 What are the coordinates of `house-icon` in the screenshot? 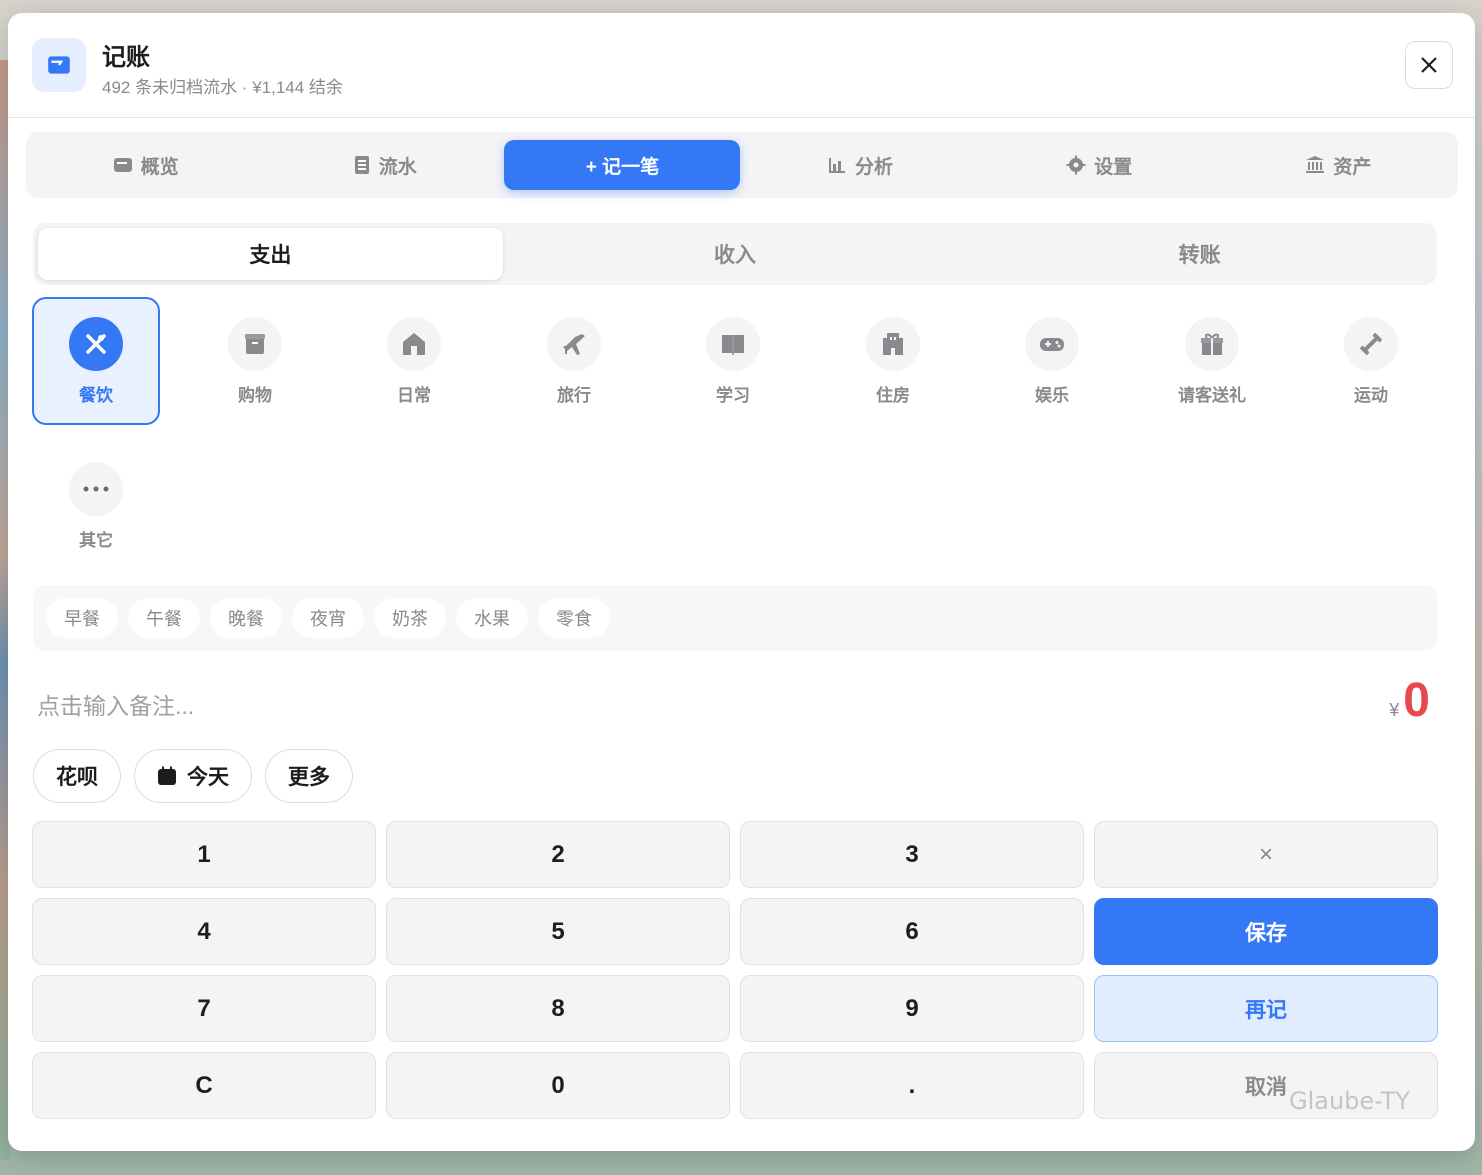 It's located at (414, 343).